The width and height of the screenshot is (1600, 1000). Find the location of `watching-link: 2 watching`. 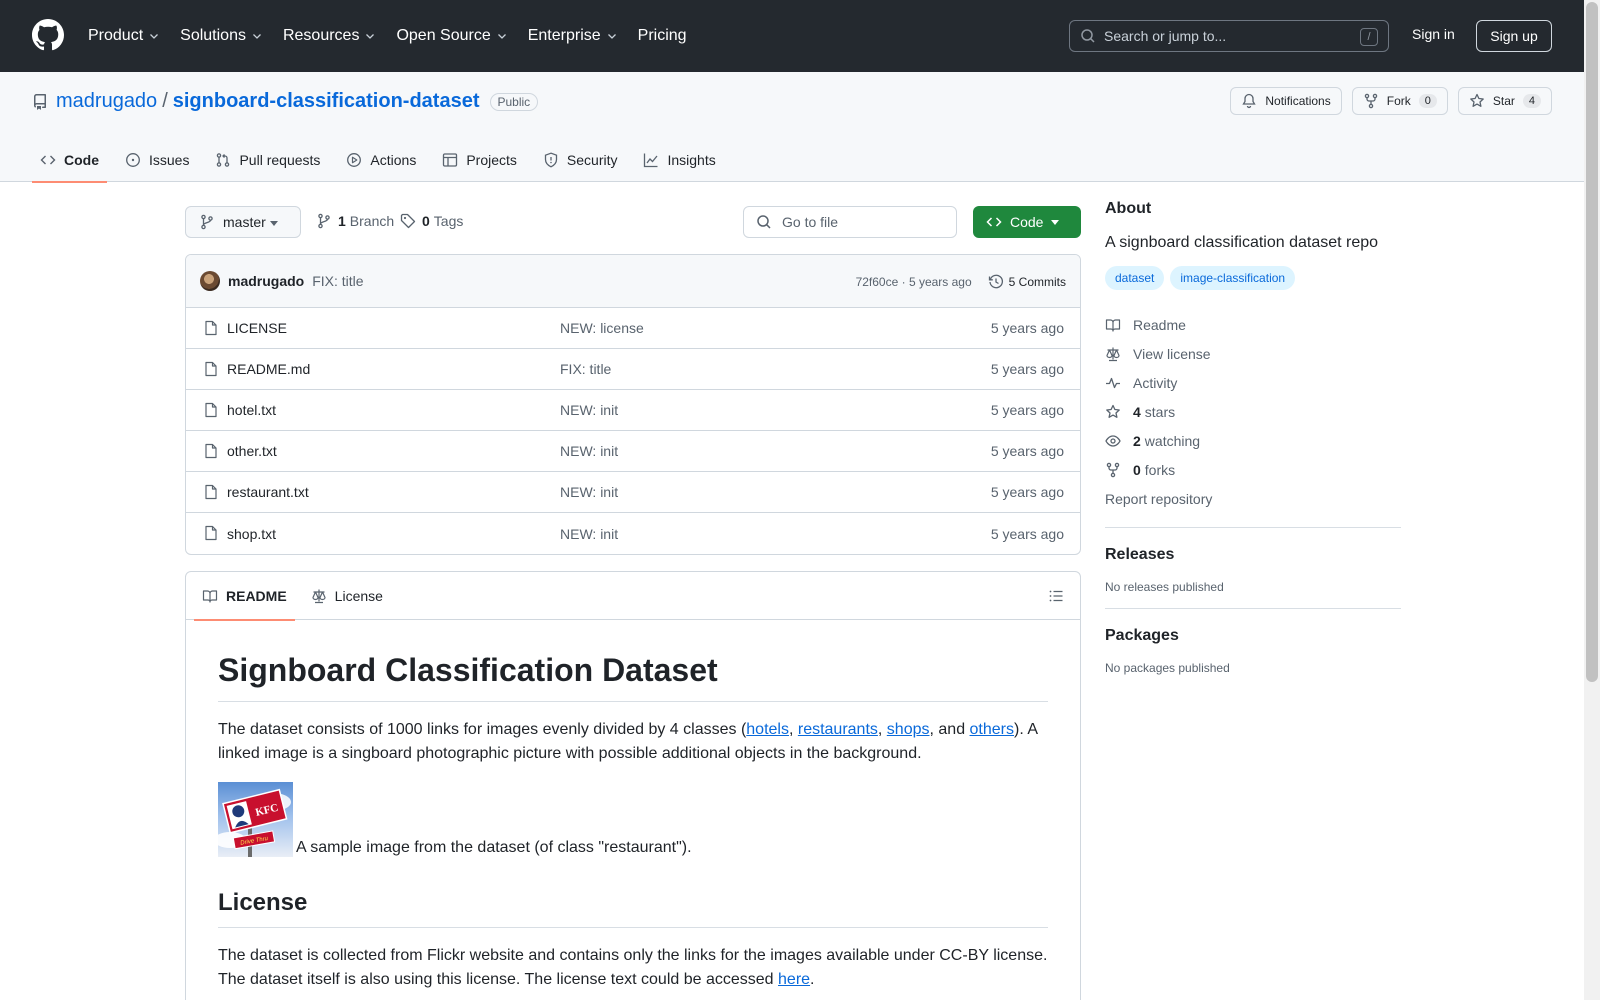

watching-link: 2 watching is located at coordinates (1253, 440).